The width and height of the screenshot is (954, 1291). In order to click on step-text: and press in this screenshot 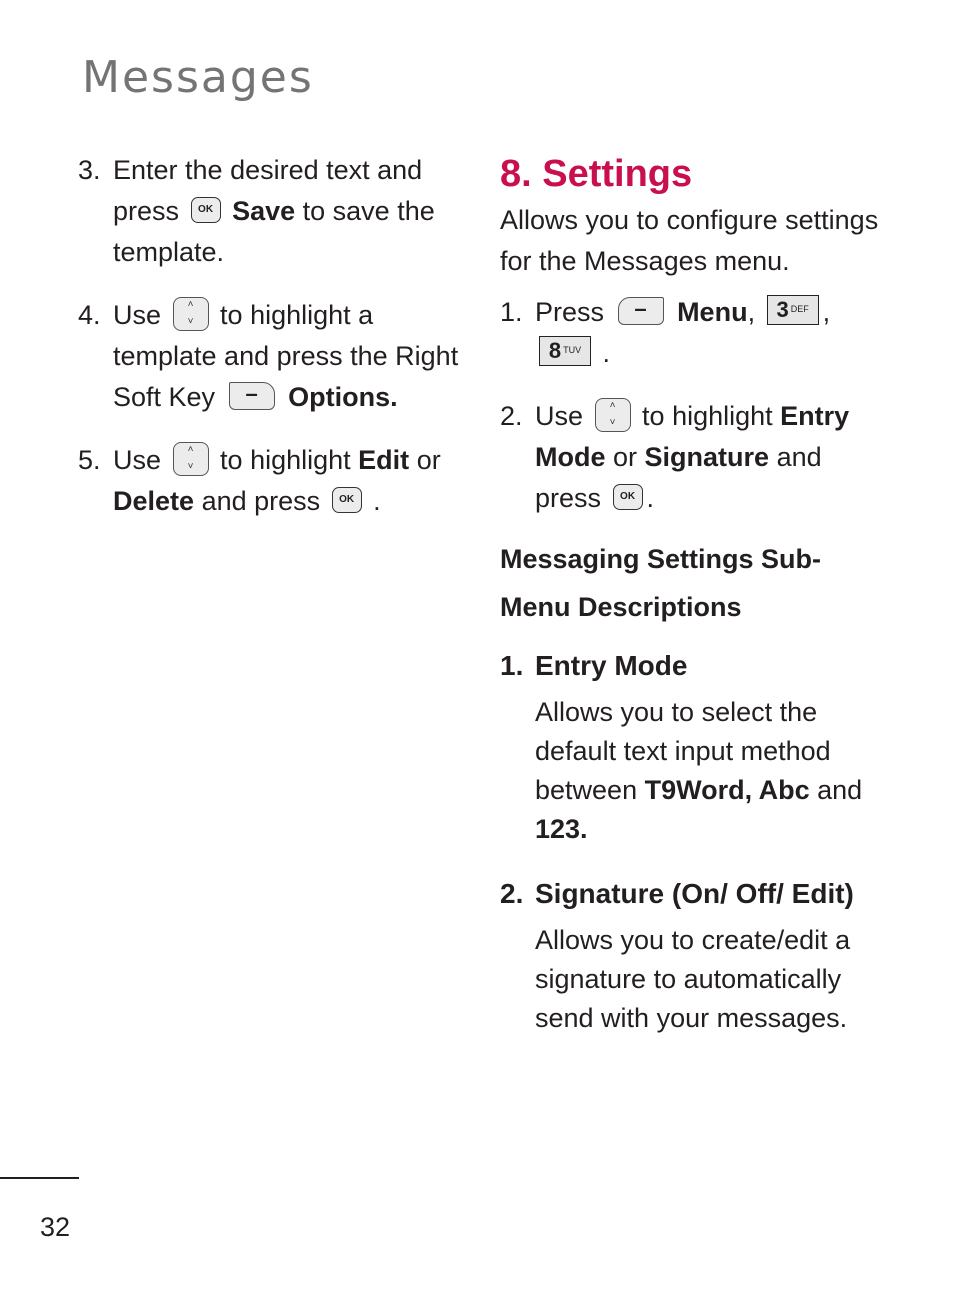, I will do `click(261, 501)`.